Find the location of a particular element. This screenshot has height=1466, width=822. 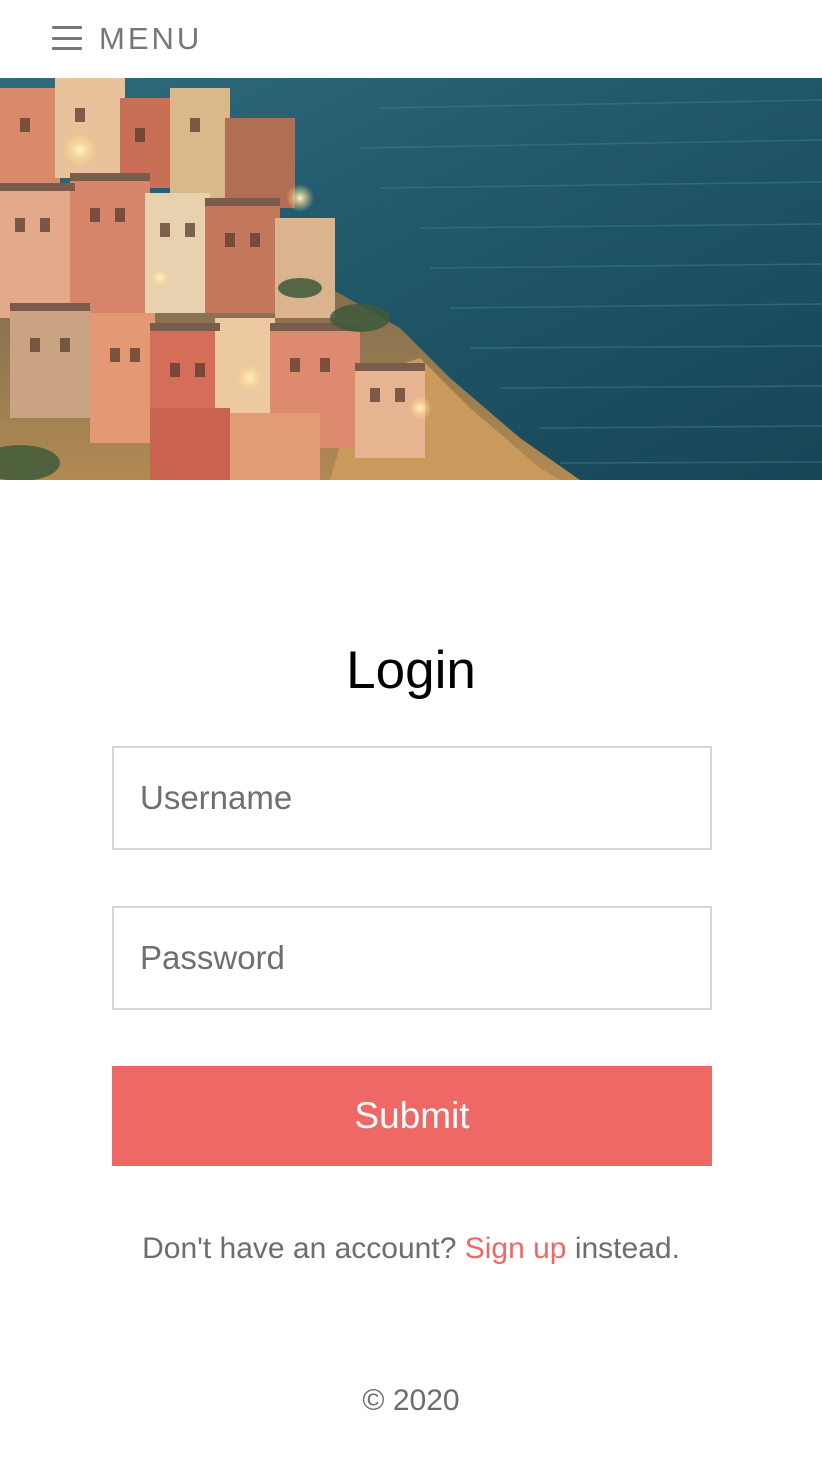

signup-prompt: Don't have an account? Sign up instead. is located at coordinates (411, 1249).